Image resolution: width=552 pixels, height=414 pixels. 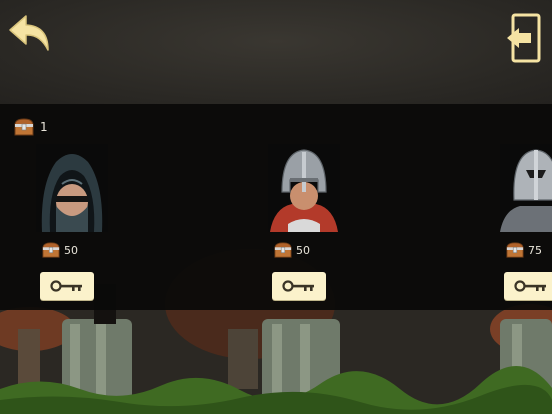 I want to click on character-card-1: 50, so click(x=71, y=224).